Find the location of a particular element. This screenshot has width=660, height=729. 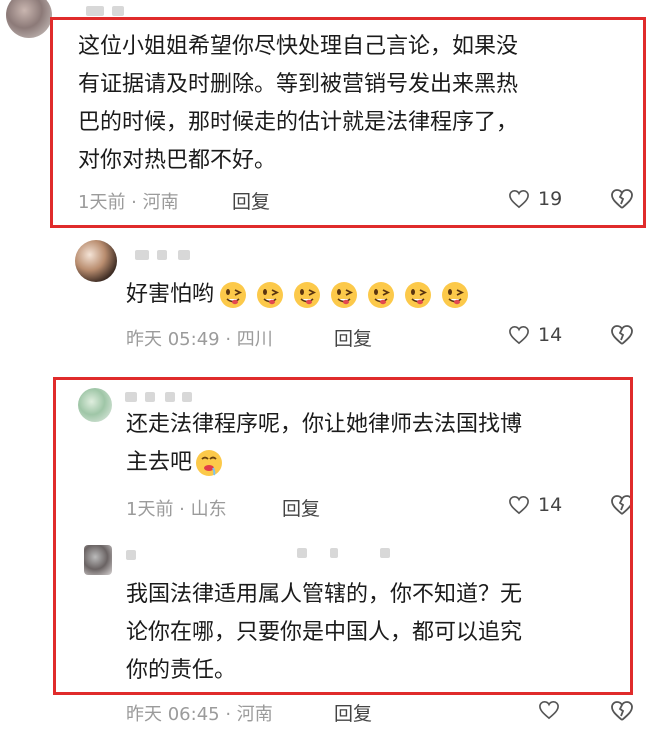

emoji-row is located at coordinates (347, 295).